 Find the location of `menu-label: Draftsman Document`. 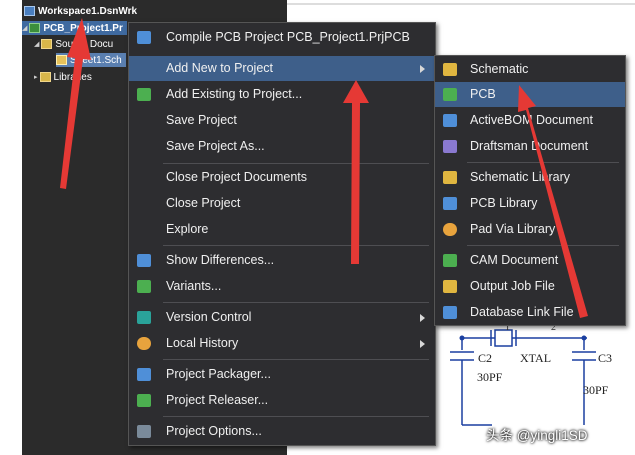

menu-label: Draftsman Document is located at coordinates (529, 146).